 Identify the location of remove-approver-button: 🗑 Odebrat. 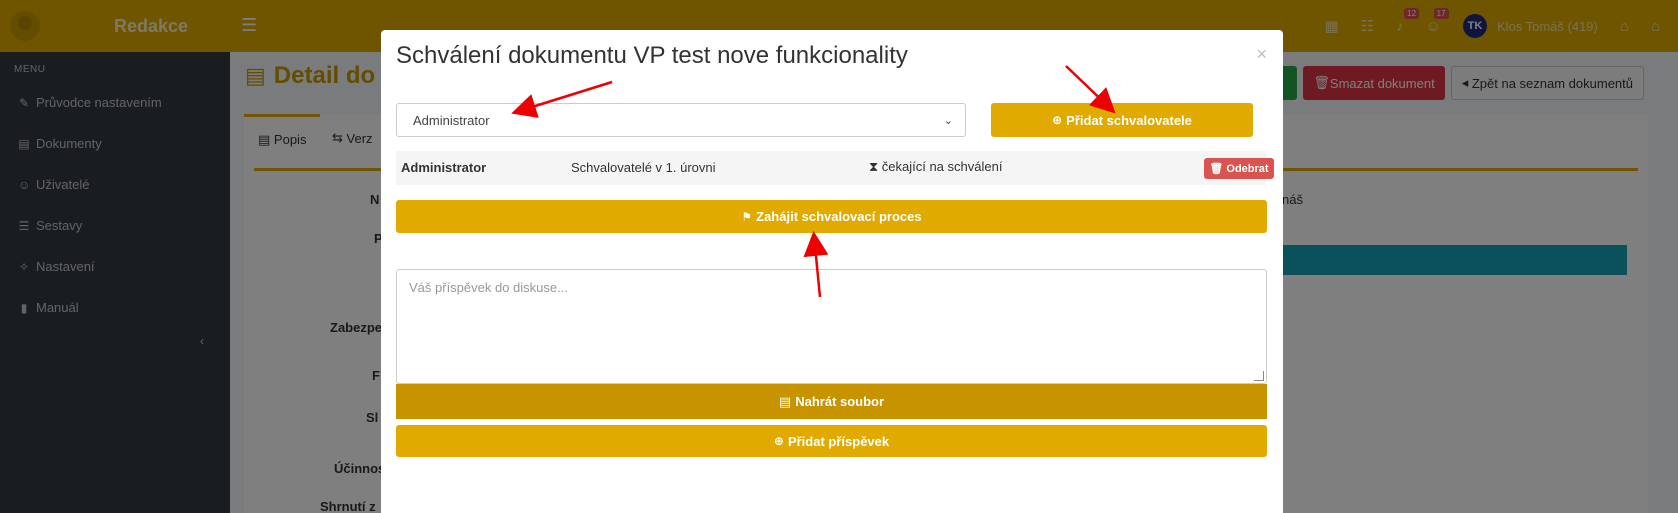
(1239, 168).